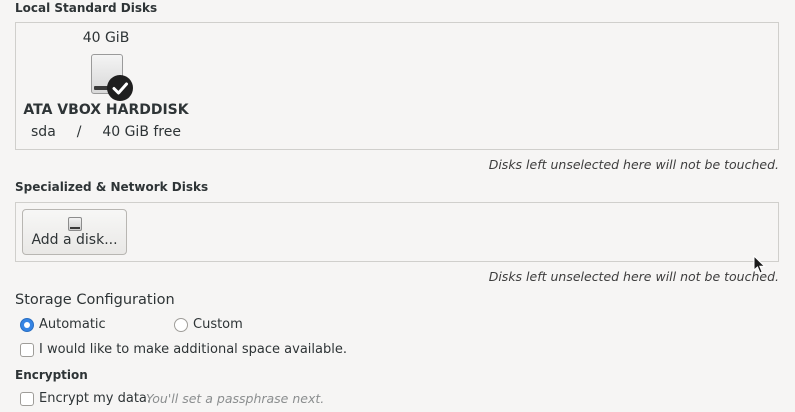  What do you see at coordinates (72, 324) in the screenshot?
I see `radio-automatic-label: Automatic` at bounding box center [72, 324].